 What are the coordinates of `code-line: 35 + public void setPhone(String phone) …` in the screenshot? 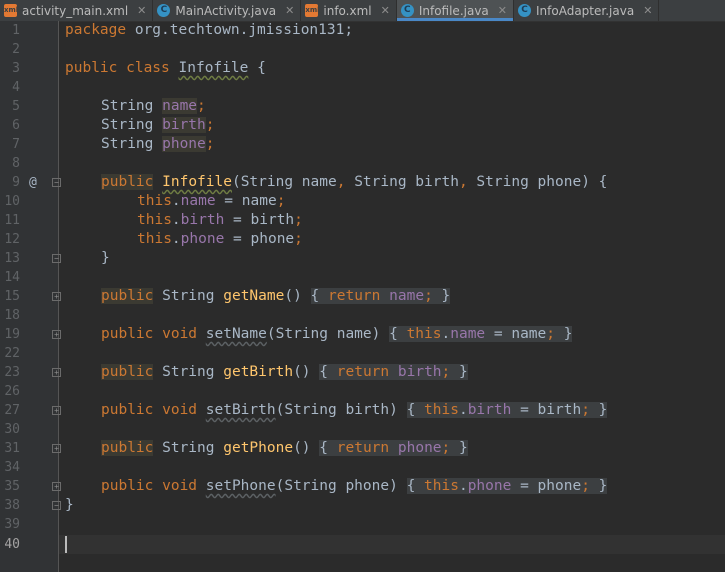 It's located at (362, 486).